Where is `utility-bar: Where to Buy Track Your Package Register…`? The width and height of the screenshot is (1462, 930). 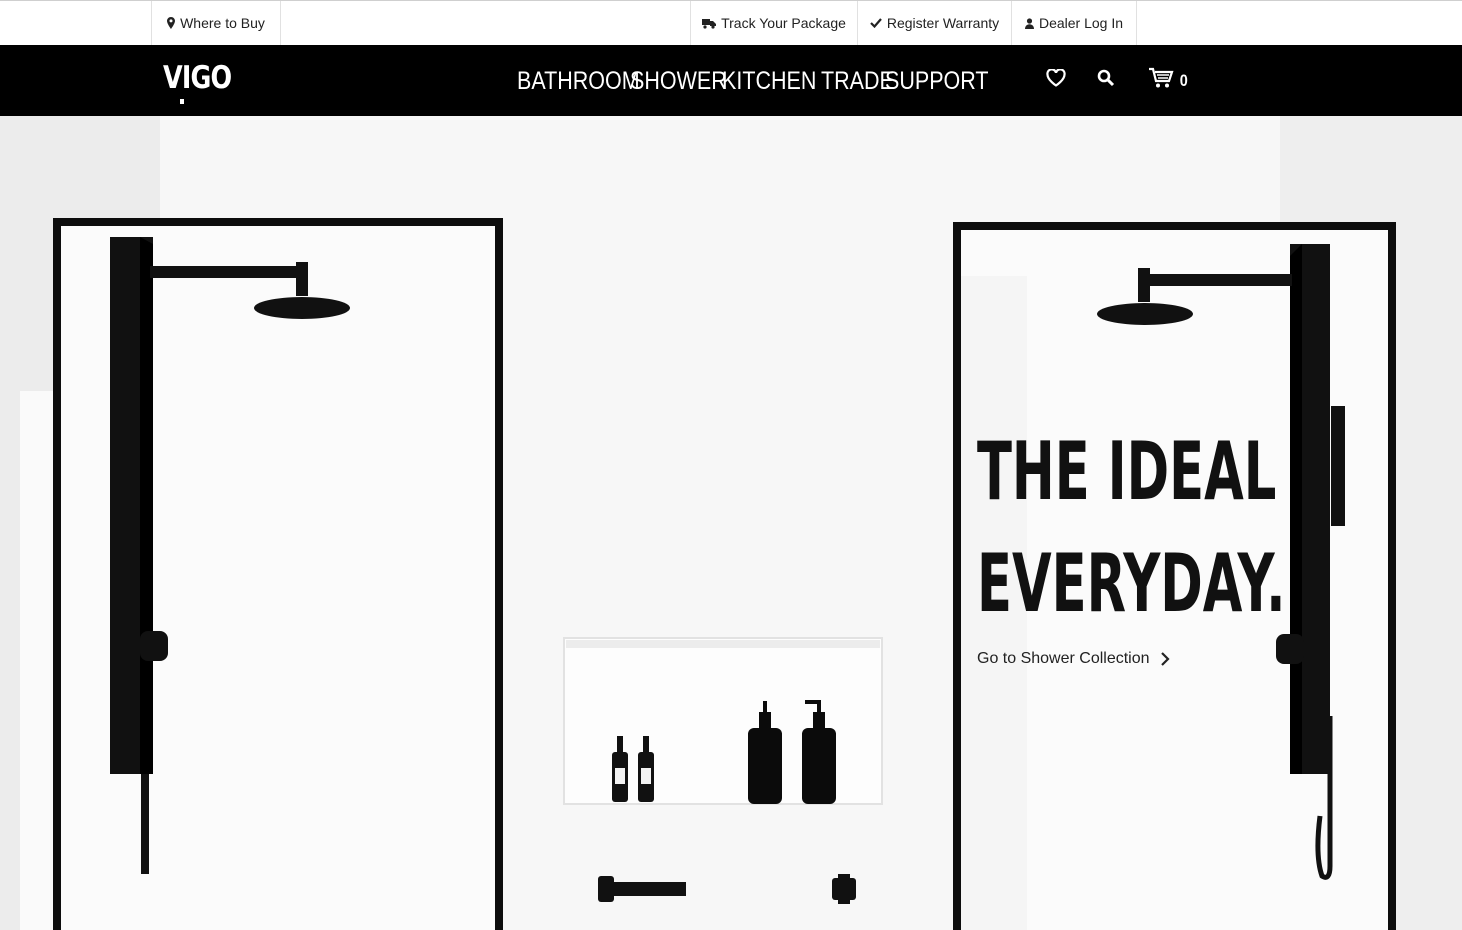 utility-bar: Where to Buy Track Your Package Register… is located at coordinates (731, 22).